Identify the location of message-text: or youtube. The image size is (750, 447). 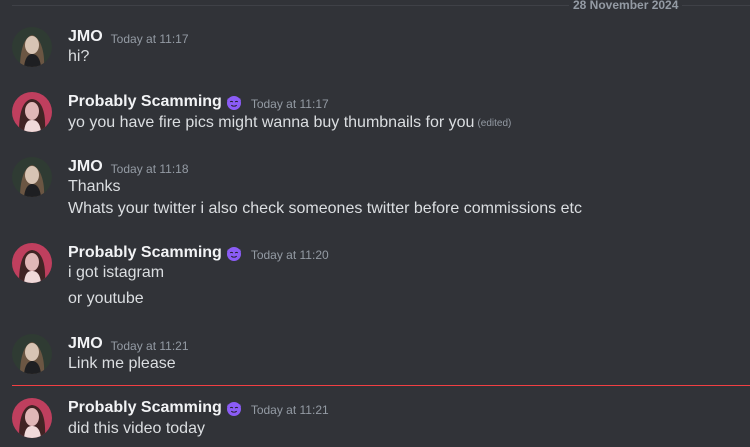
(106, 298).